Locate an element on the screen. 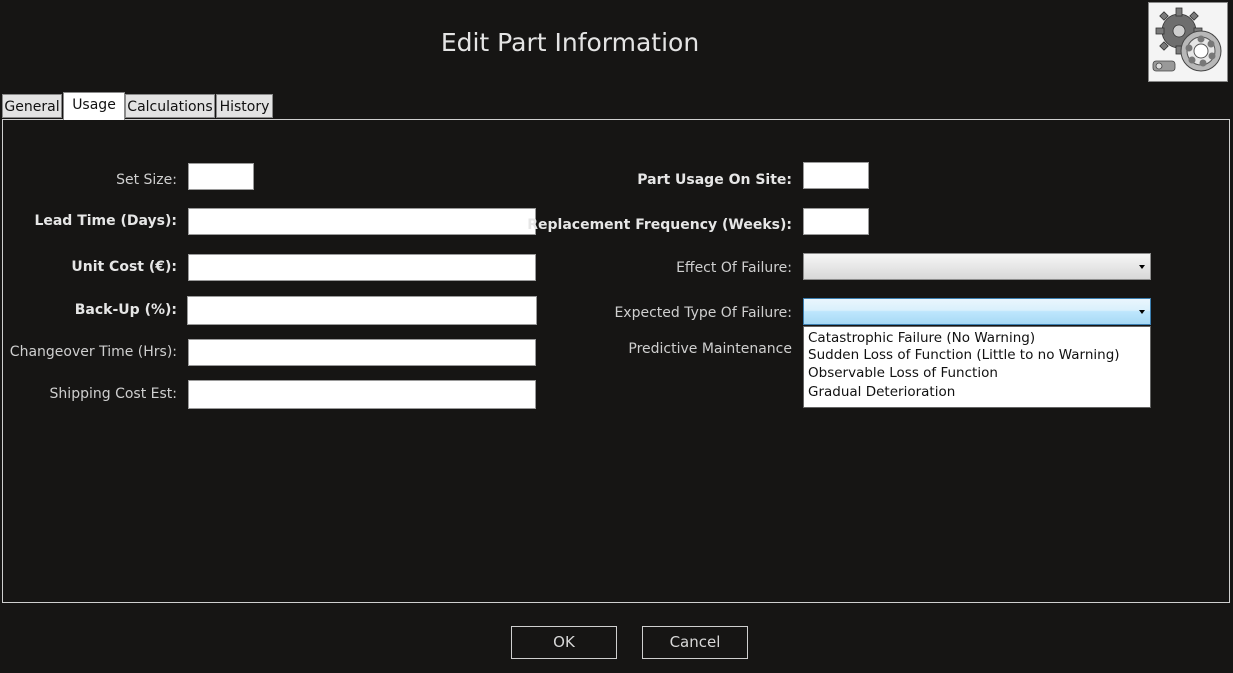 Image resolution: width=1233 pixels, height=673 pixels. lead-time-label: Lead Time (Days): is located at coordinates (105, 221).